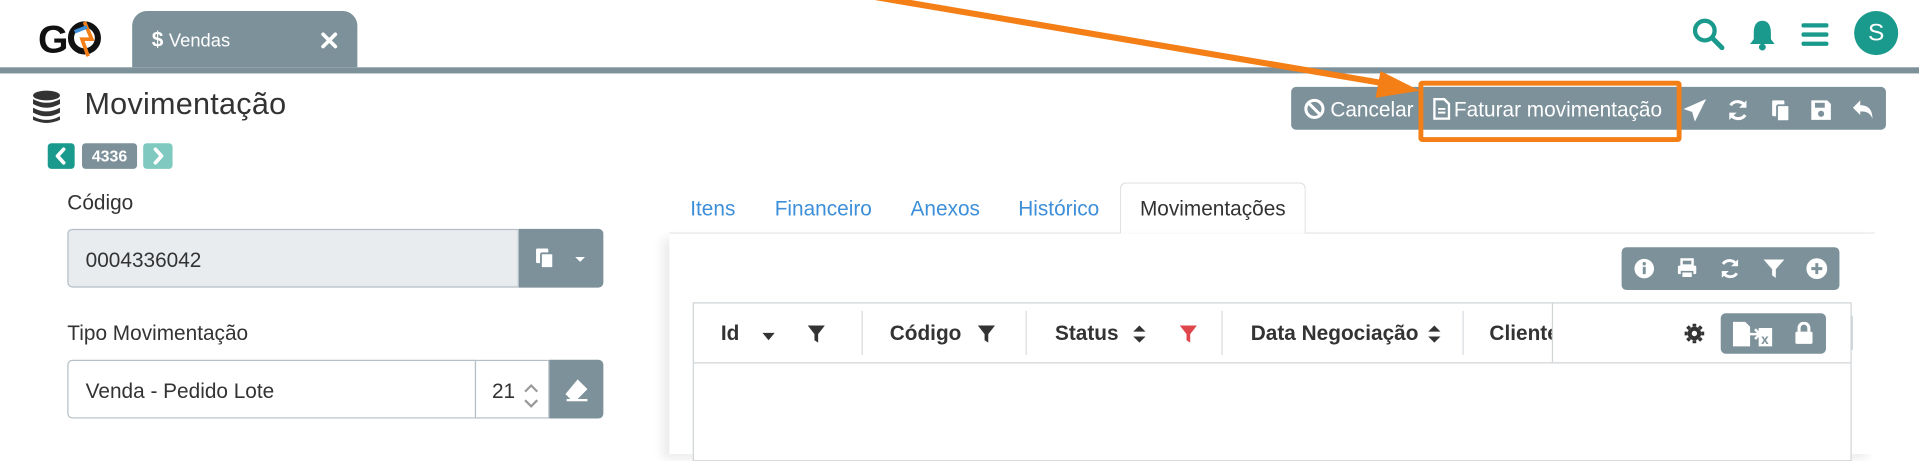 Image resolution: width=1919 pixels, height=461 pixels. I want to click on grid-scroll-edge, so click(1851, 333).